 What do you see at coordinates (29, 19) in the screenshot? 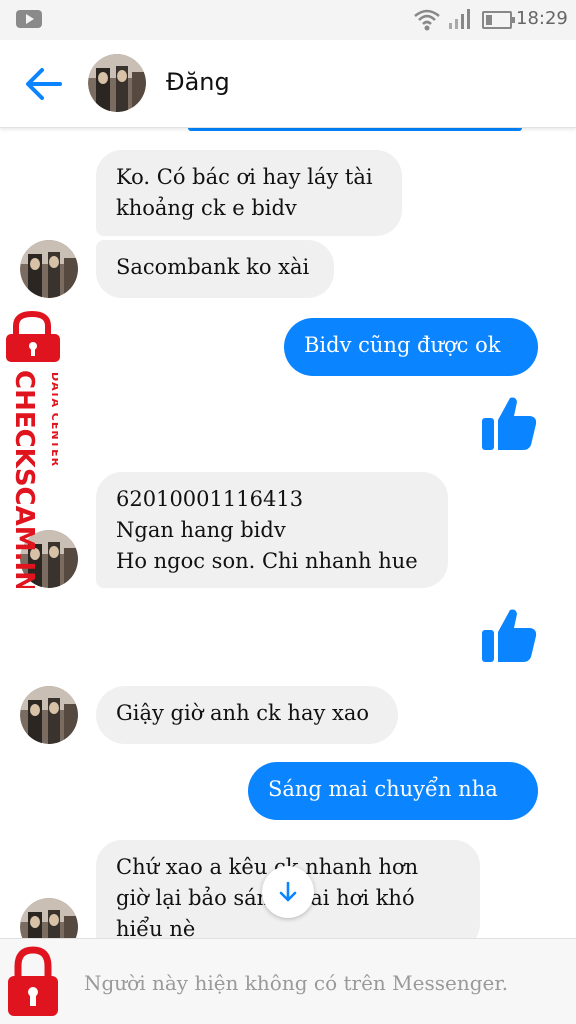
I see `youtube-icon` at bounding box center [29, 19].